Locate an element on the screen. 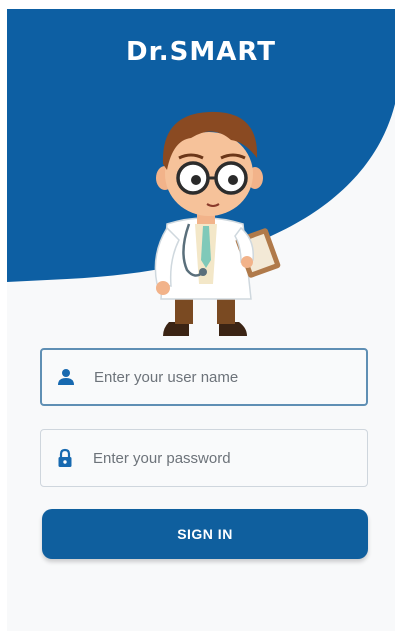  person-icon is located at coordinates (66, 377).